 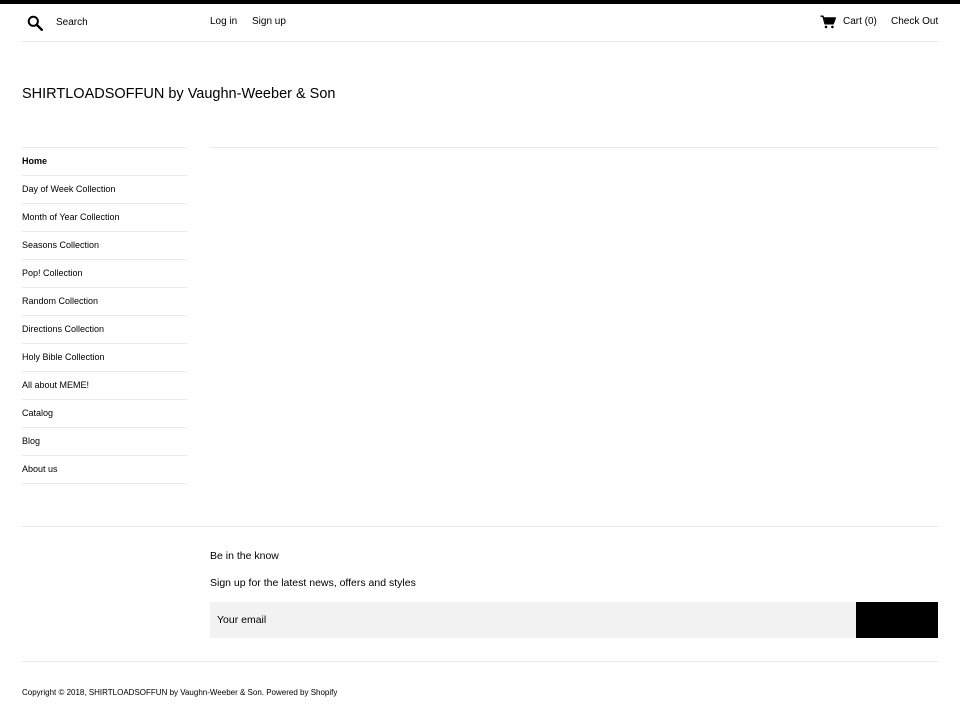 I want to click on subscribe-button, so click(x=897, y=620).